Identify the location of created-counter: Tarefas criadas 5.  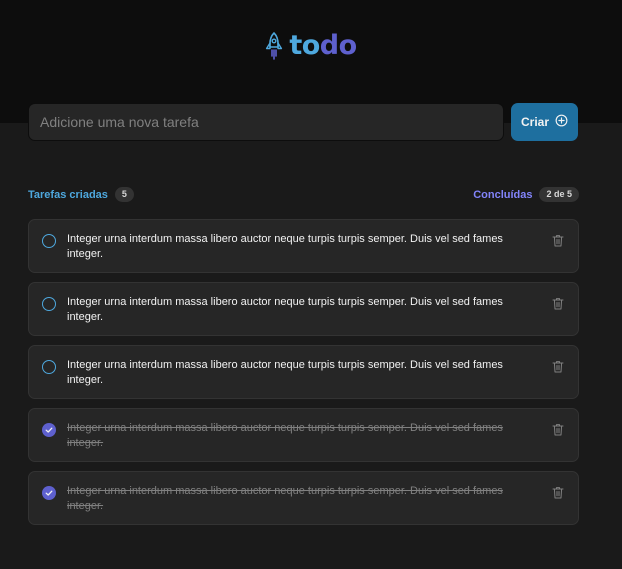
(81, 194).